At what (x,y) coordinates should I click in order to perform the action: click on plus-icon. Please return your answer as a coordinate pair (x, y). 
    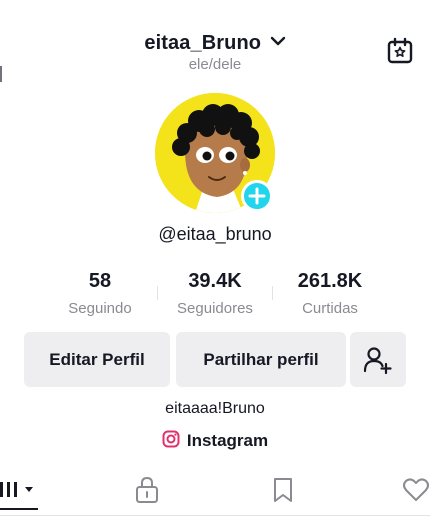
    Looking at the image, I should click on (257, 196).